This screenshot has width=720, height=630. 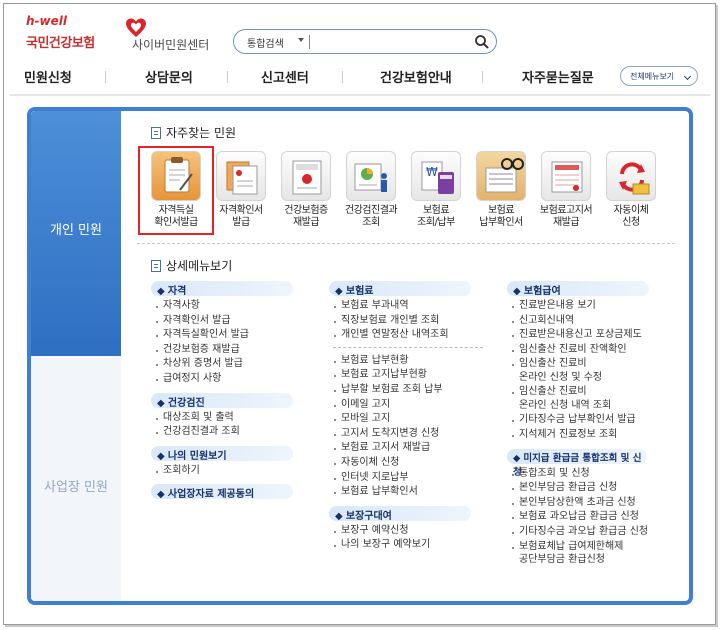 What do you see at coordinates (371, 190) in the screenshot?
I see `quick-item-checkup-result: 건강검진결과 조회` at bounding box center [371, 190].